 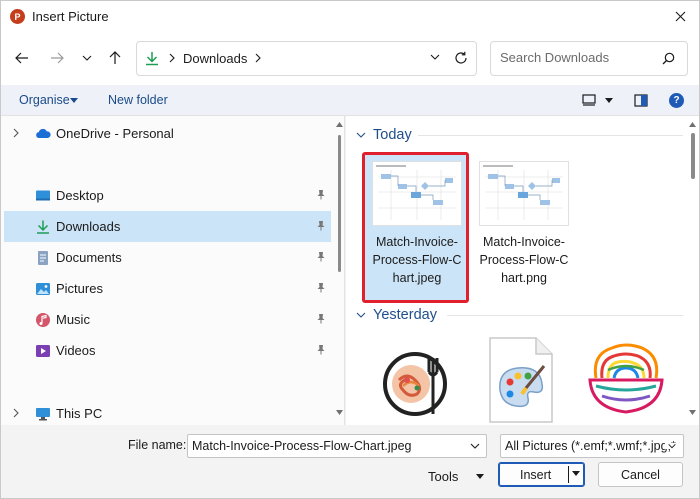 I want to click on file-type-value: All Pictures (*.emf;*.wmf;*.jpg;*, so click(x=590, y=446).